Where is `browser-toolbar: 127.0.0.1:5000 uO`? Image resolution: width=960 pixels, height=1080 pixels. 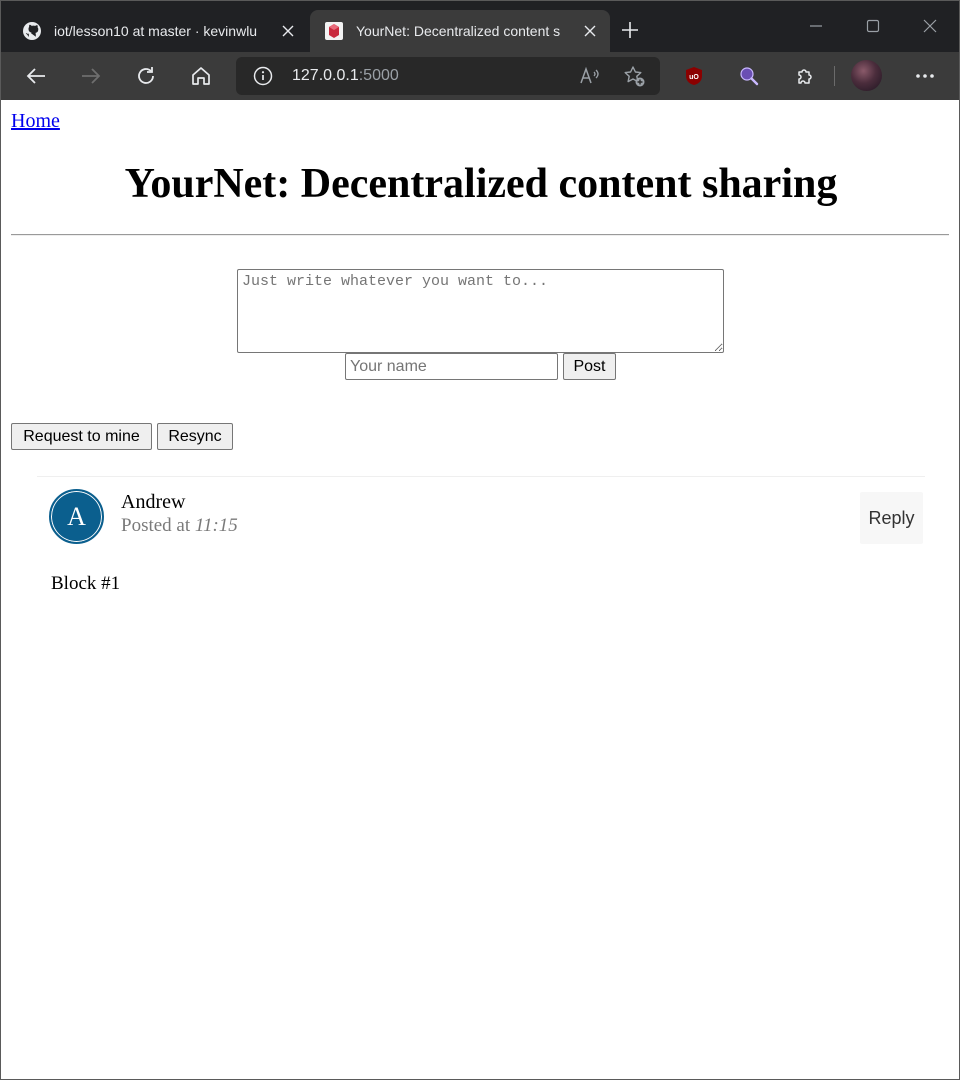
browser-toolbar: 127.0.0.1:5000 uO is located at coordinates (480, 76).